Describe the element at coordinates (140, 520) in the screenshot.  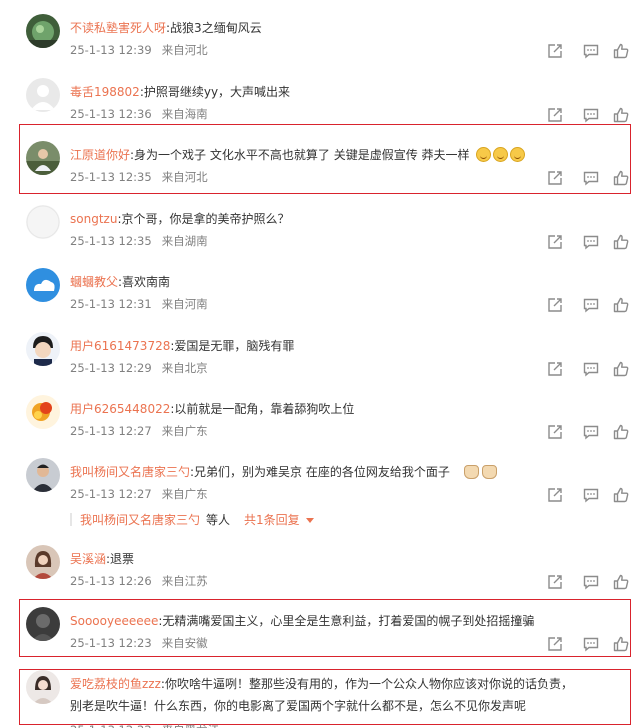
I see `reply-username: 我叫杨间又名唐家三勺` at that location.